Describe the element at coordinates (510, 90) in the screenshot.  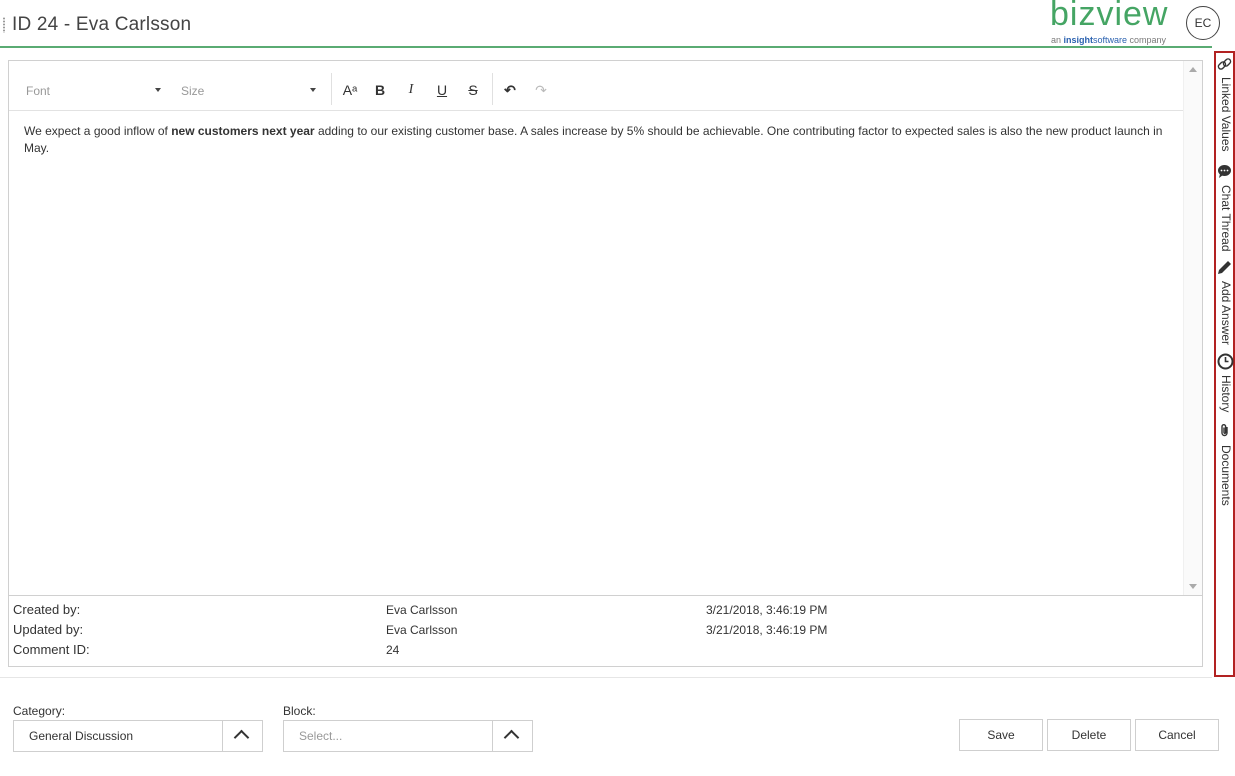
I see `undo-button: ↶` at that location.